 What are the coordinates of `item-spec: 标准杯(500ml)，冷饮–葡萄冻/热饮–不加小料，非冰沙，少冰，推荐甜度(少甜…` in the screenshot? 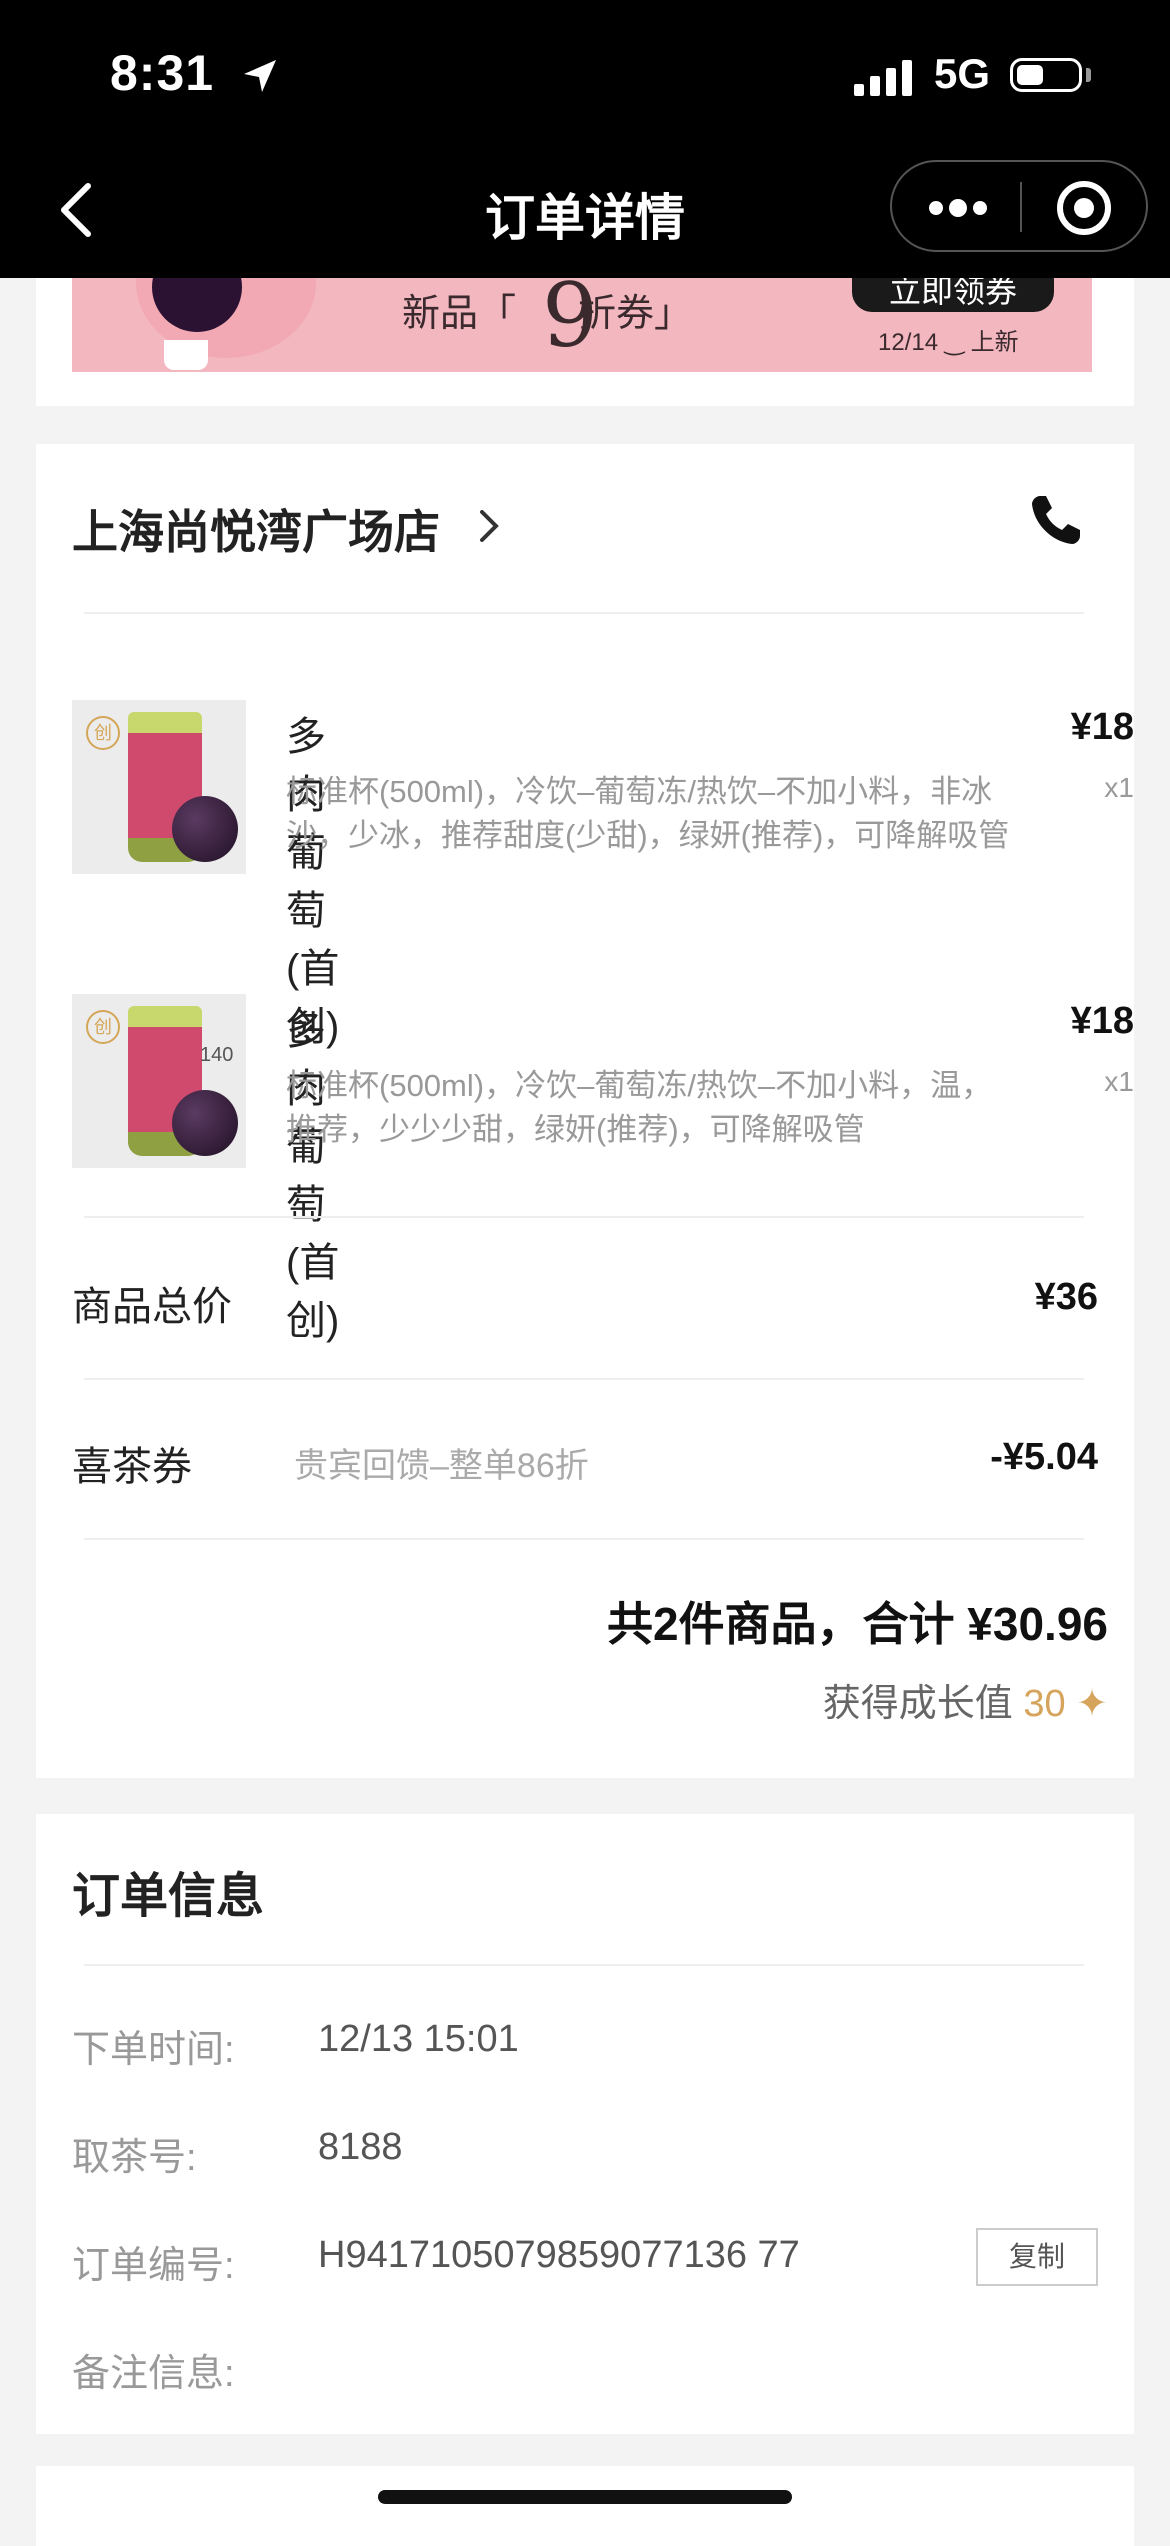 It's located at (648, 813).